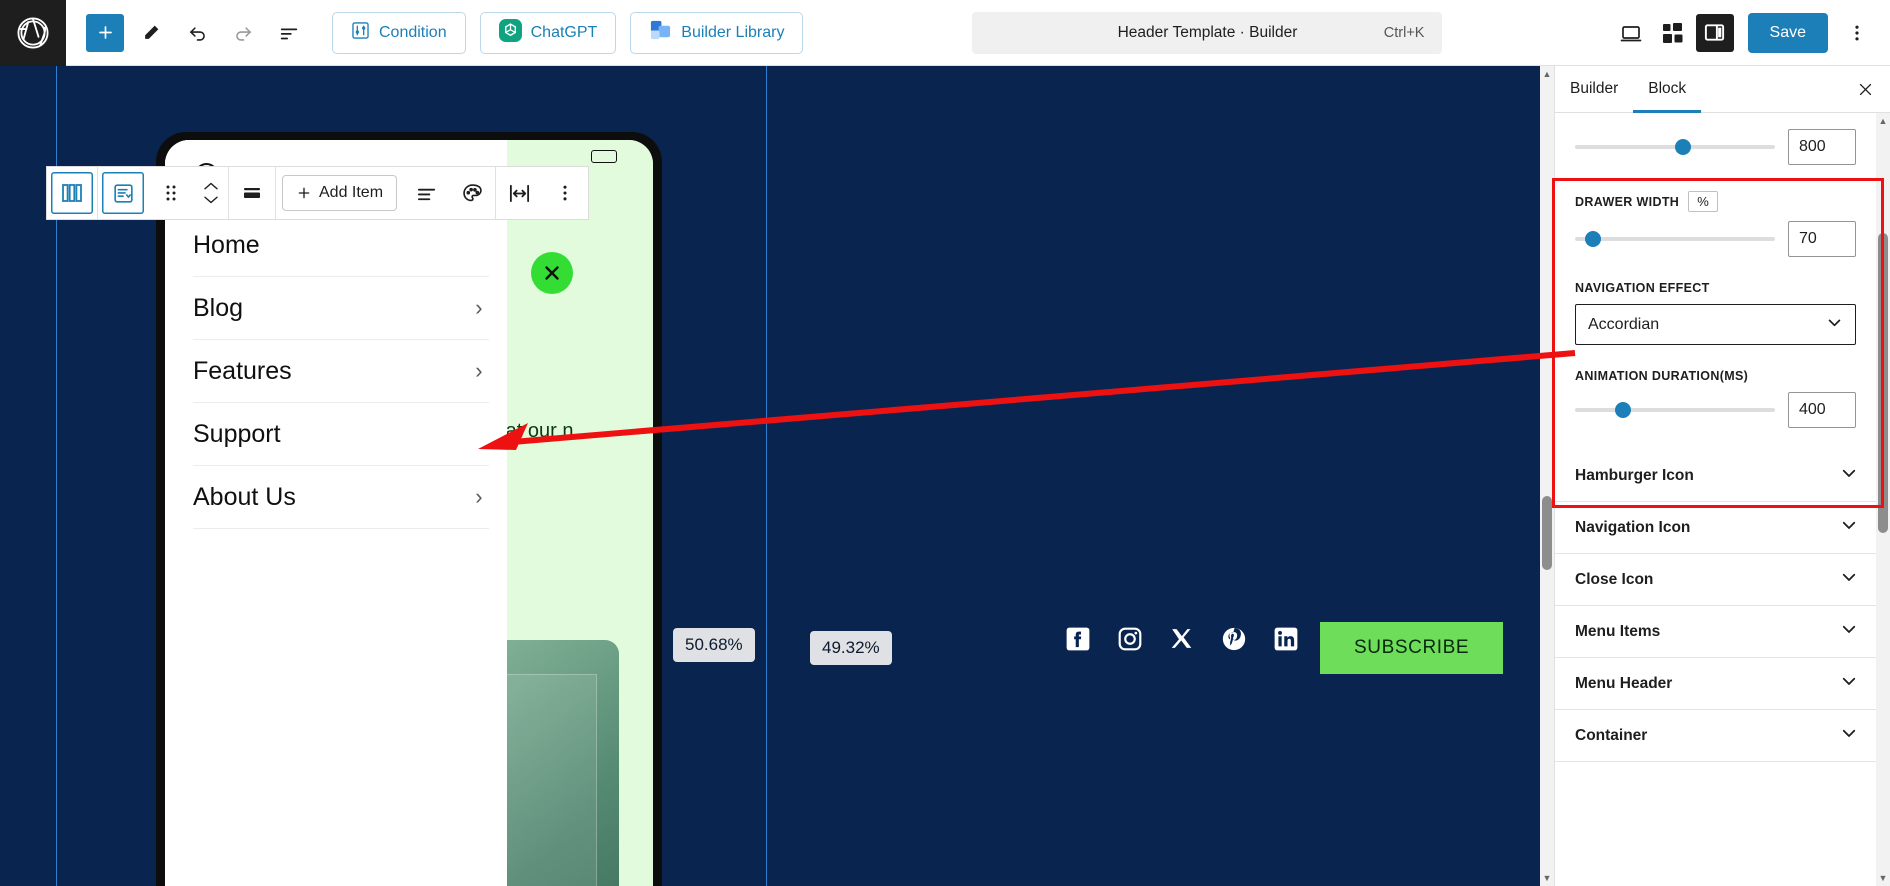 This screenshot has height=886, width=1890. I want to click on condition-label: Condition, so click(413, 32).